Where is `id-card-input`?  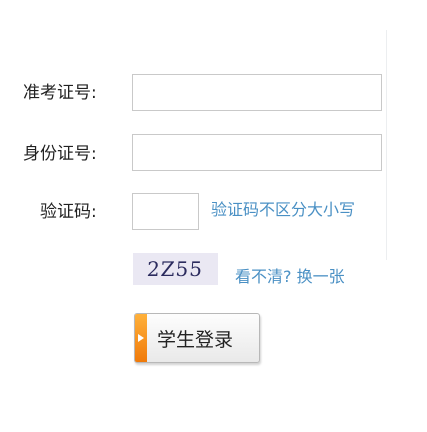
id-card-input is located at coordinates (257, 152).